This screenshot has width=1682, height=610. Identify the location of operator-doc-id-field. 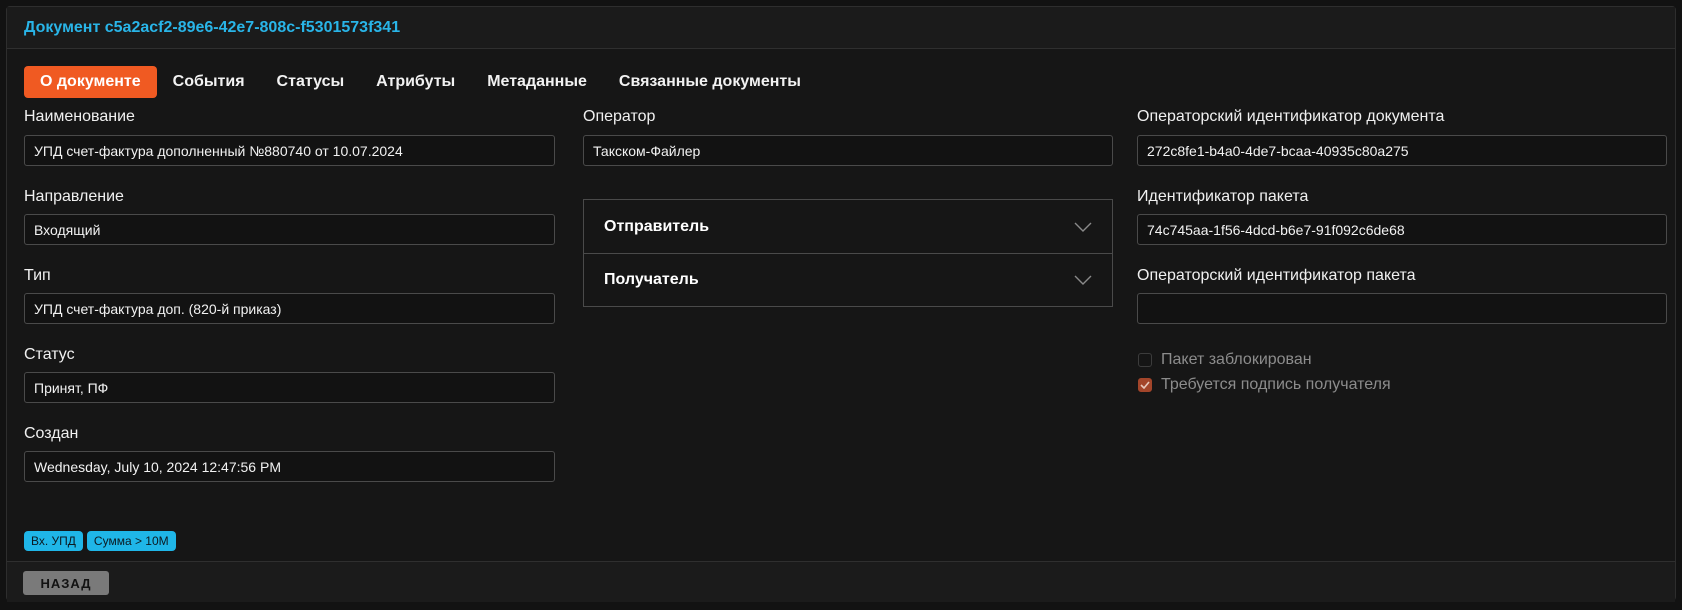
(1402, 150).